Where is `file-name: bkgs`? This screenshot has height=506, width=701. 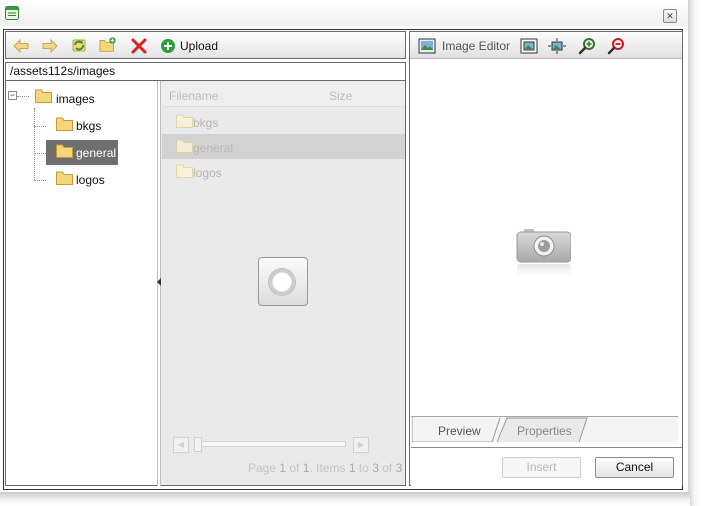 file-name: bkgs is located at coordinates (206, 123).